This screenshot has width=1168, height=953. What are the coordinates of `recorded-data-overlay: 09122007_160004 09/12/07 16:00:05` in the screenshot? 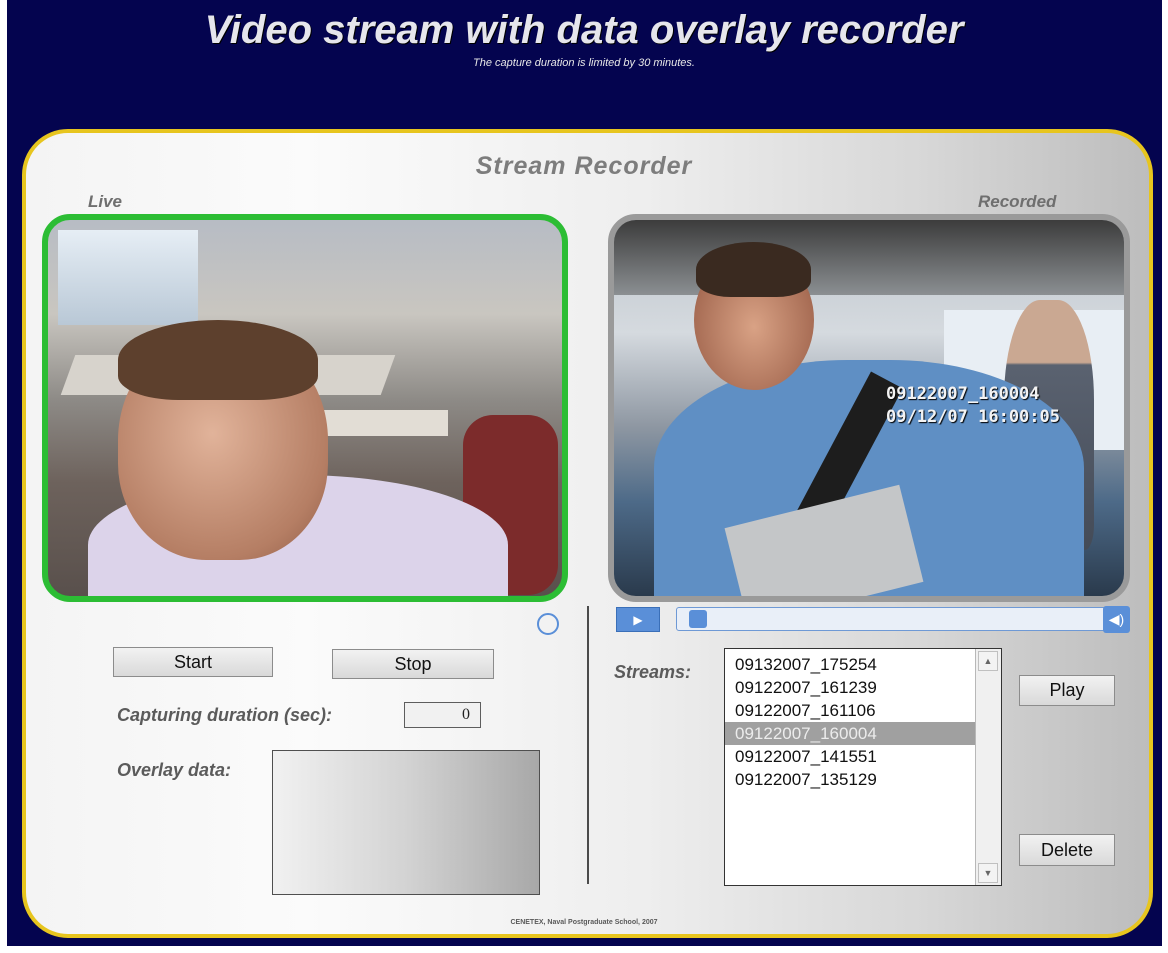 It's located at (973, 406).